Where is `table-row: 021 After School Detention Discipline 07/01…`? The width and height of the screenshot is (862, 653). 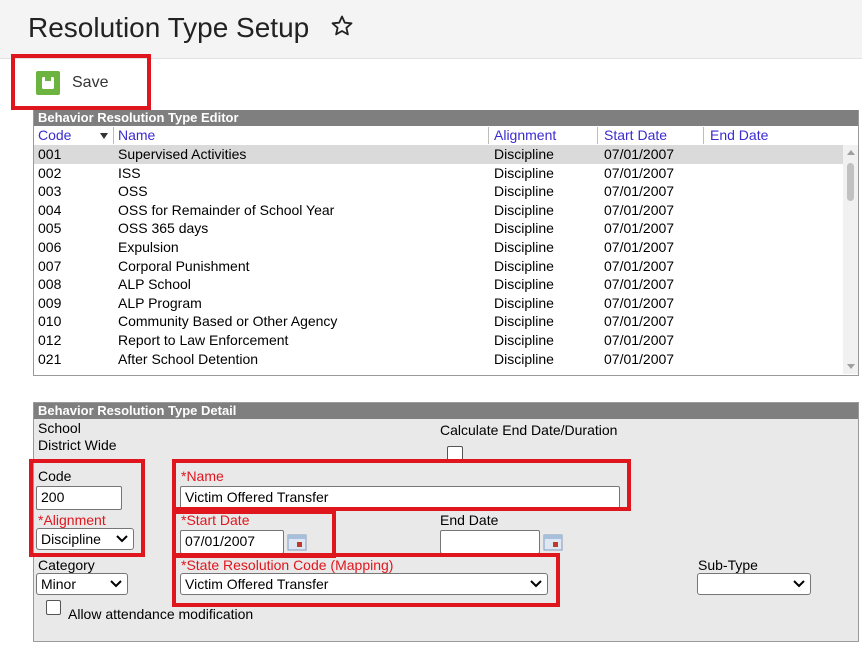
table-row: 021 After School Detention Discipline 07/01… is located at coordinates (438, 359).